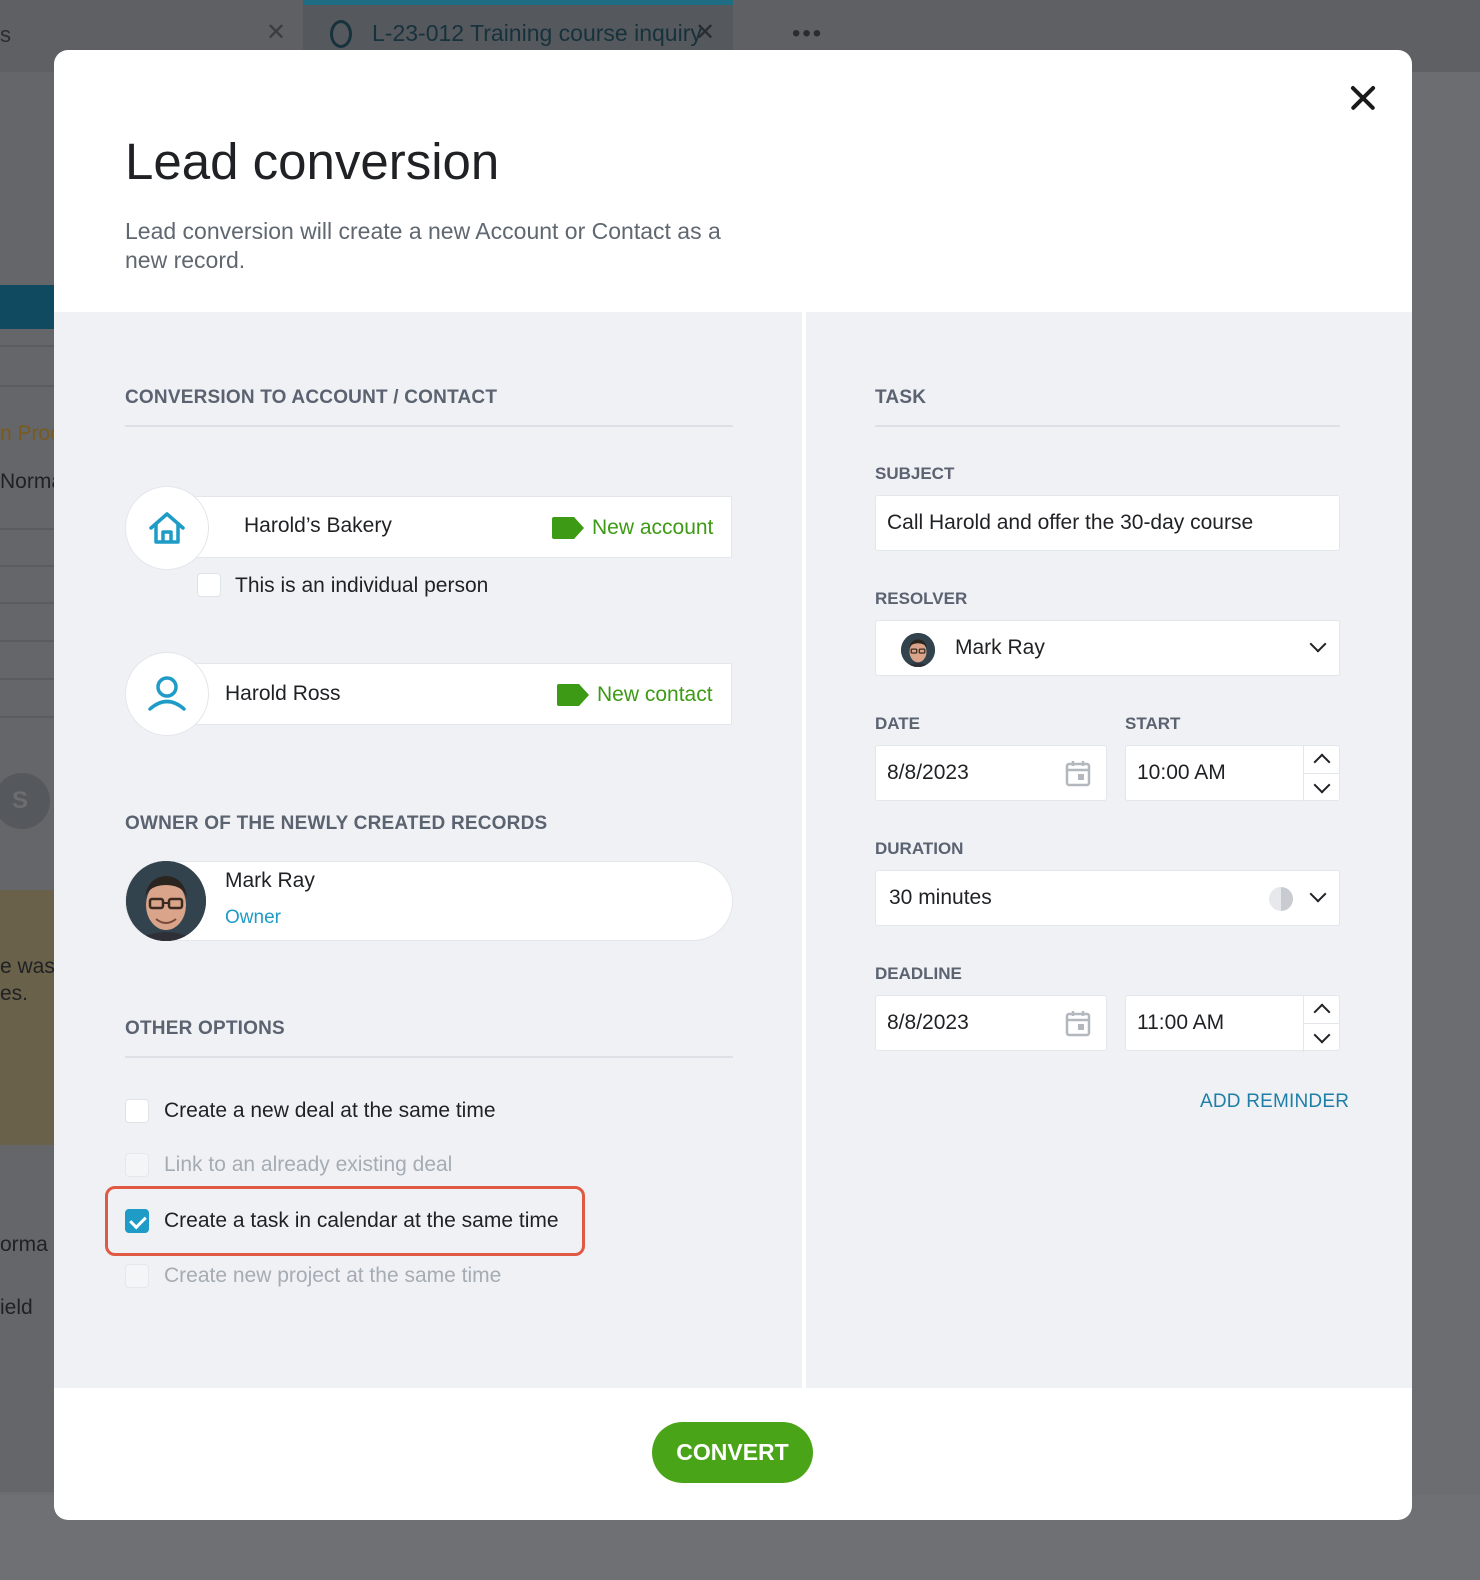 The width and height of the screenshot is (1480, 1580). I want to click on account-avatar, so click(167, 528).